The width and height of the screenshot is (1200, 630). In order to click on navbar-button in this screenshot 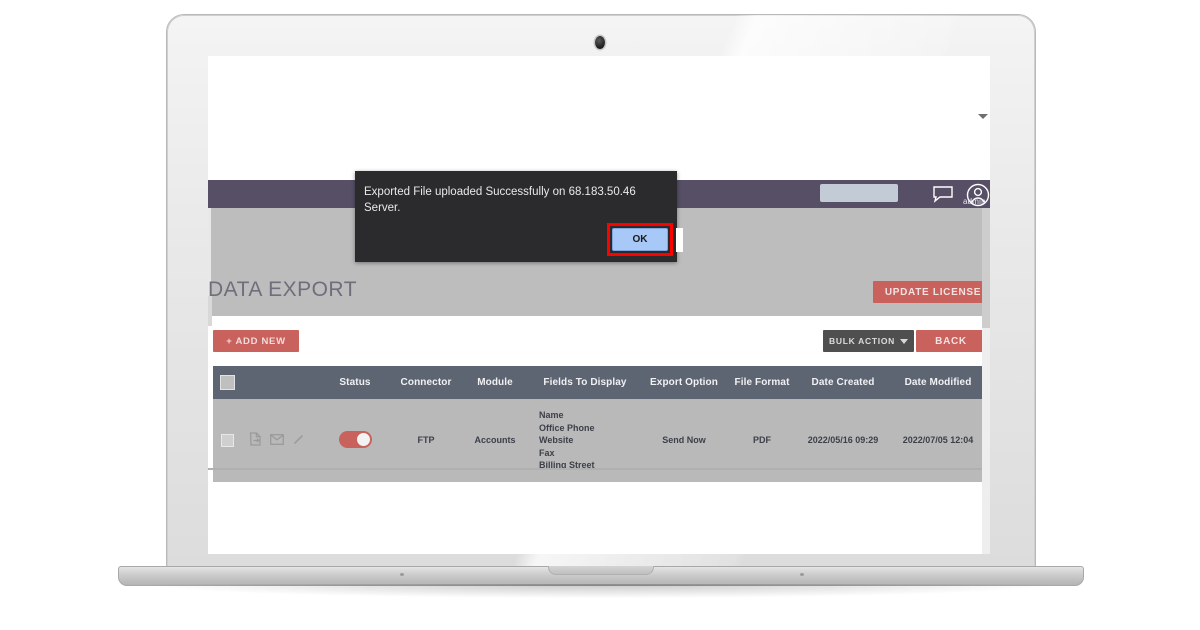, I will do `click(859, 193)`.